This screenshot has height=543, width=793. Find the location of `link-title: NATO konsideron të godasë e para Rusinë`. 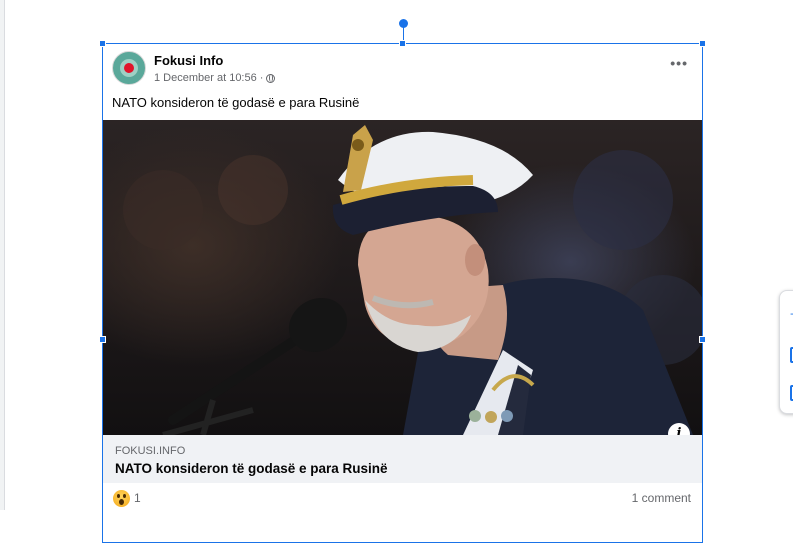

link-title: NATO konsideron të godasë e para Rusinë is located at coordinates (251, 468).